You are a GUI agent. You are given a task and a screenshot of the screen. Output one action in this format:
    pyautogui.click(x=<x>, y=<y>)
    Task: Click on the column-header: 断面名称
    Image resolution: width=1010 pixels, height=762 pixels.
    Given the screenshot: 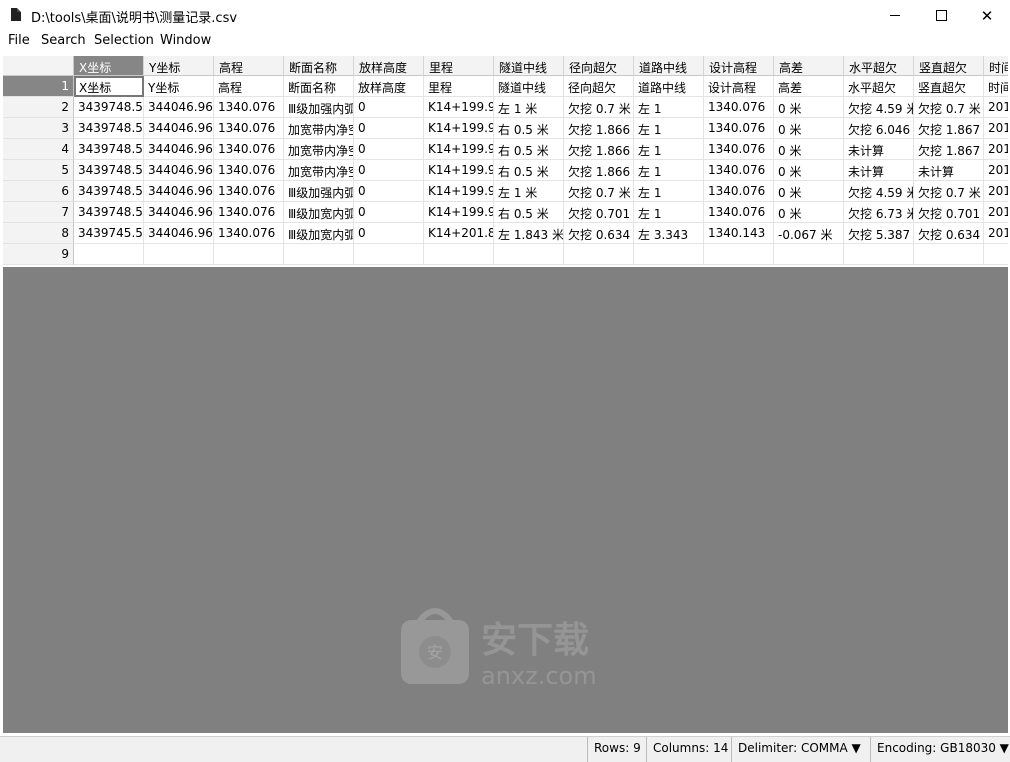 What is the action you would take?
    pyautogui.click(x=319, y=66)
    